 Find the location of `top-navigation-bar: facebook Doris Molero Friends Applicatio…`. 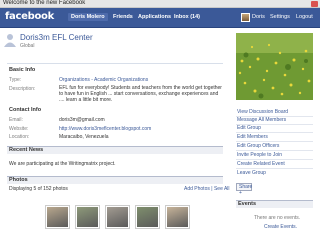

top-navigation-bar: facebook Doris Molero Friends Applicatio… is located at coordinates (160, 18).